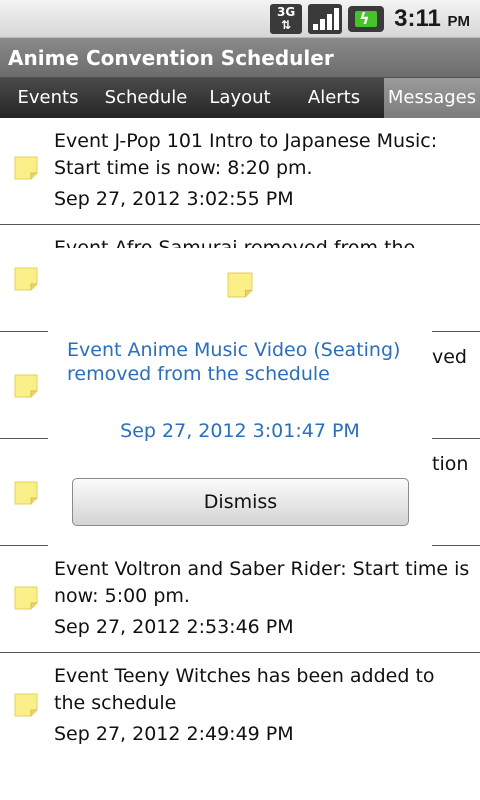 The image size is (480, 800). I want to click on tab-messages: Messages, so click(432, 98).